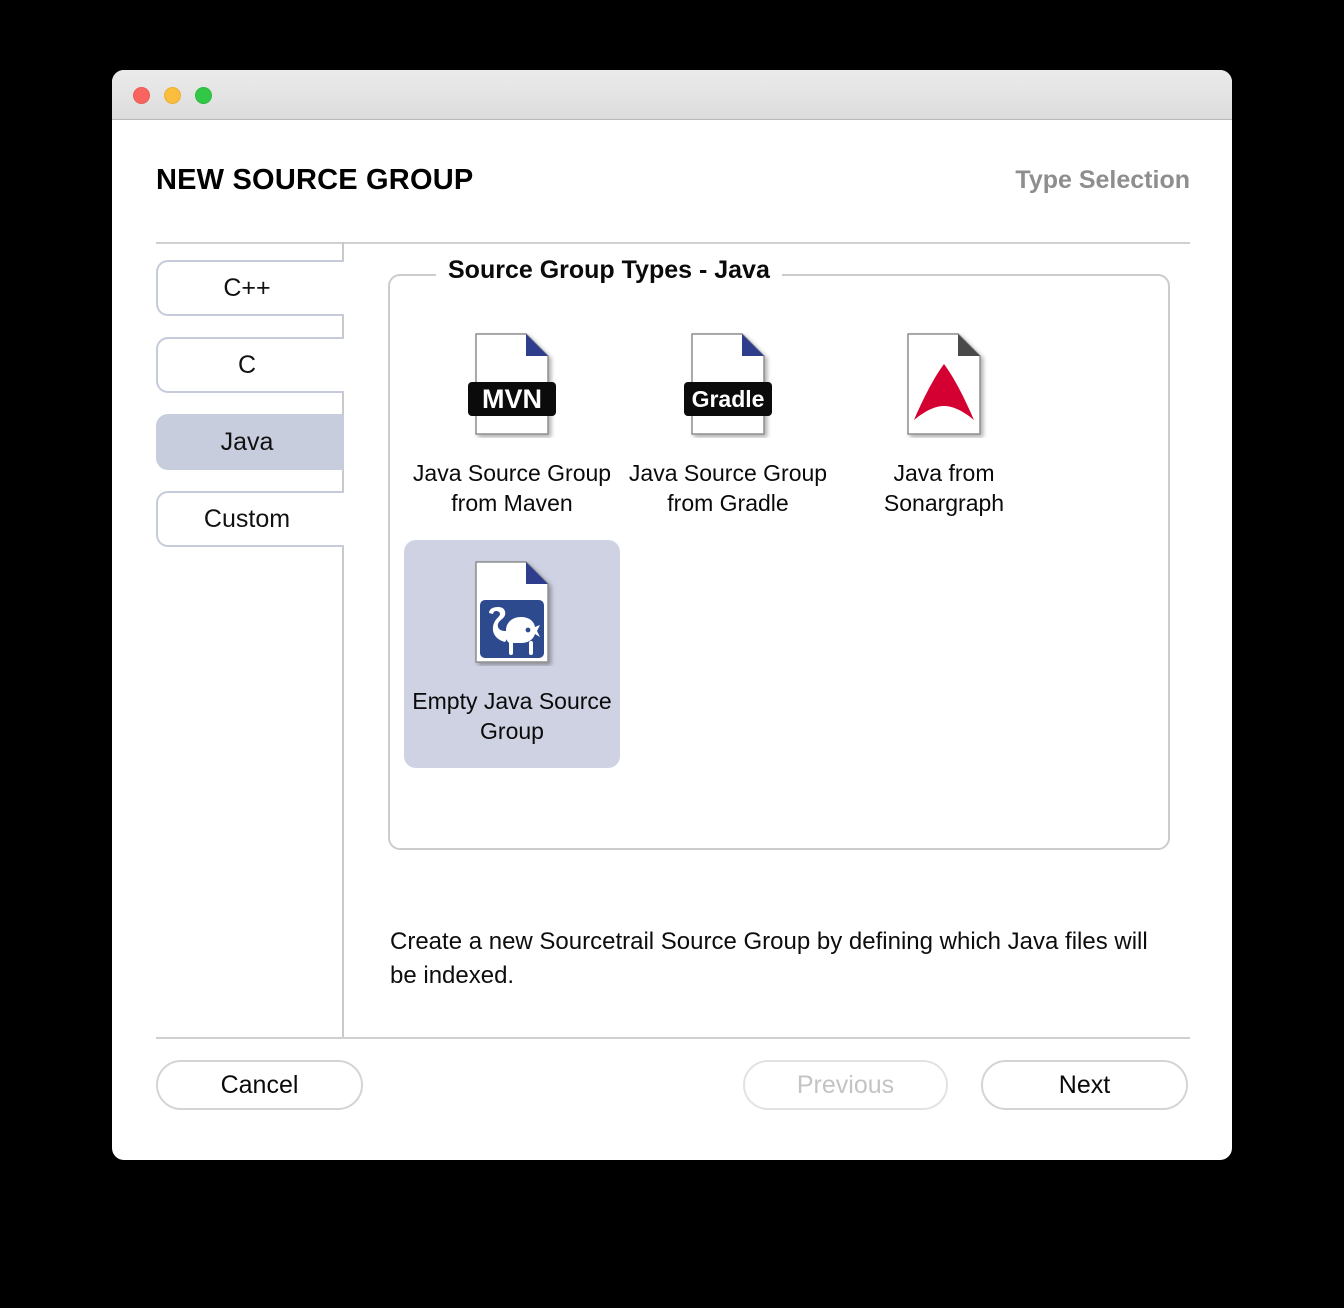 The width and height of the screenshot is (1344, 1308). I want to click on language-sidebar: C++ C Java Custom, so click(250, 440).